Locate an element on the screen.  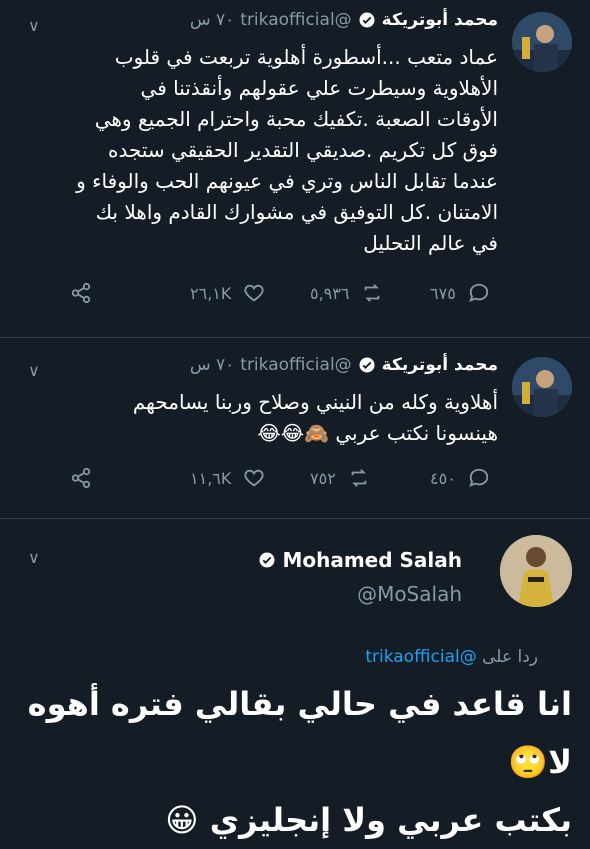
reply-button: ٦٧٥ is located at coordinates (490, 293).